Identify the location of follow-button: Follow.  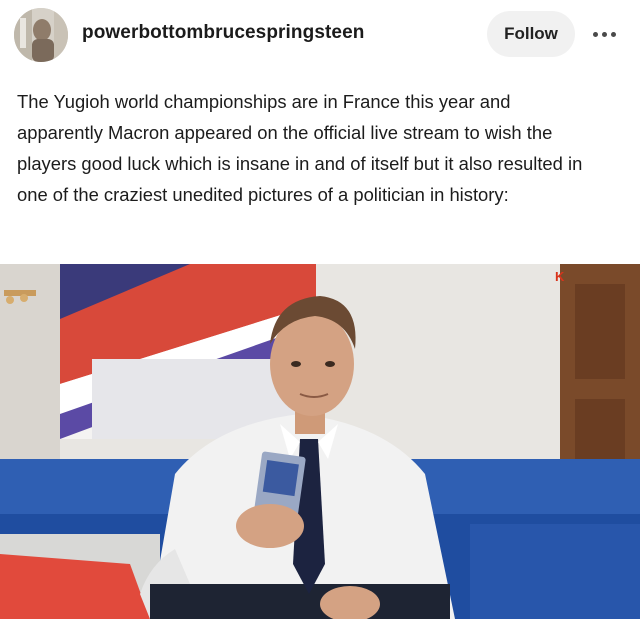
(531, 34).